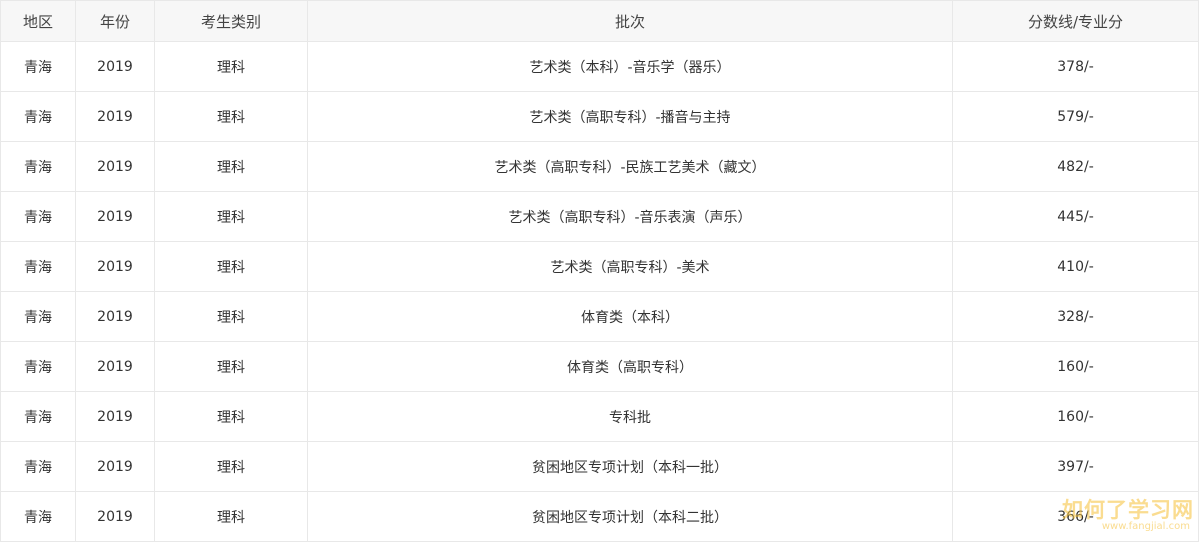 Image resolution: width=1200 pixels, height=544 pixels. I want to click on cell-score: 410/-, so click(1075, 266).